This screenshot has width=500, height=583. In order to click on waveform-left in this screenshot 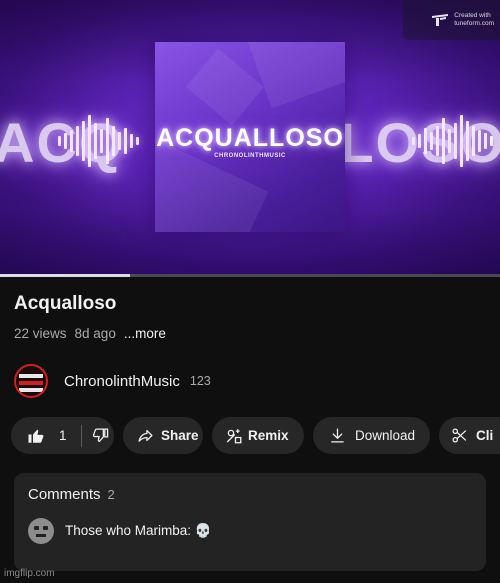, I will do `click(98, 141)`.